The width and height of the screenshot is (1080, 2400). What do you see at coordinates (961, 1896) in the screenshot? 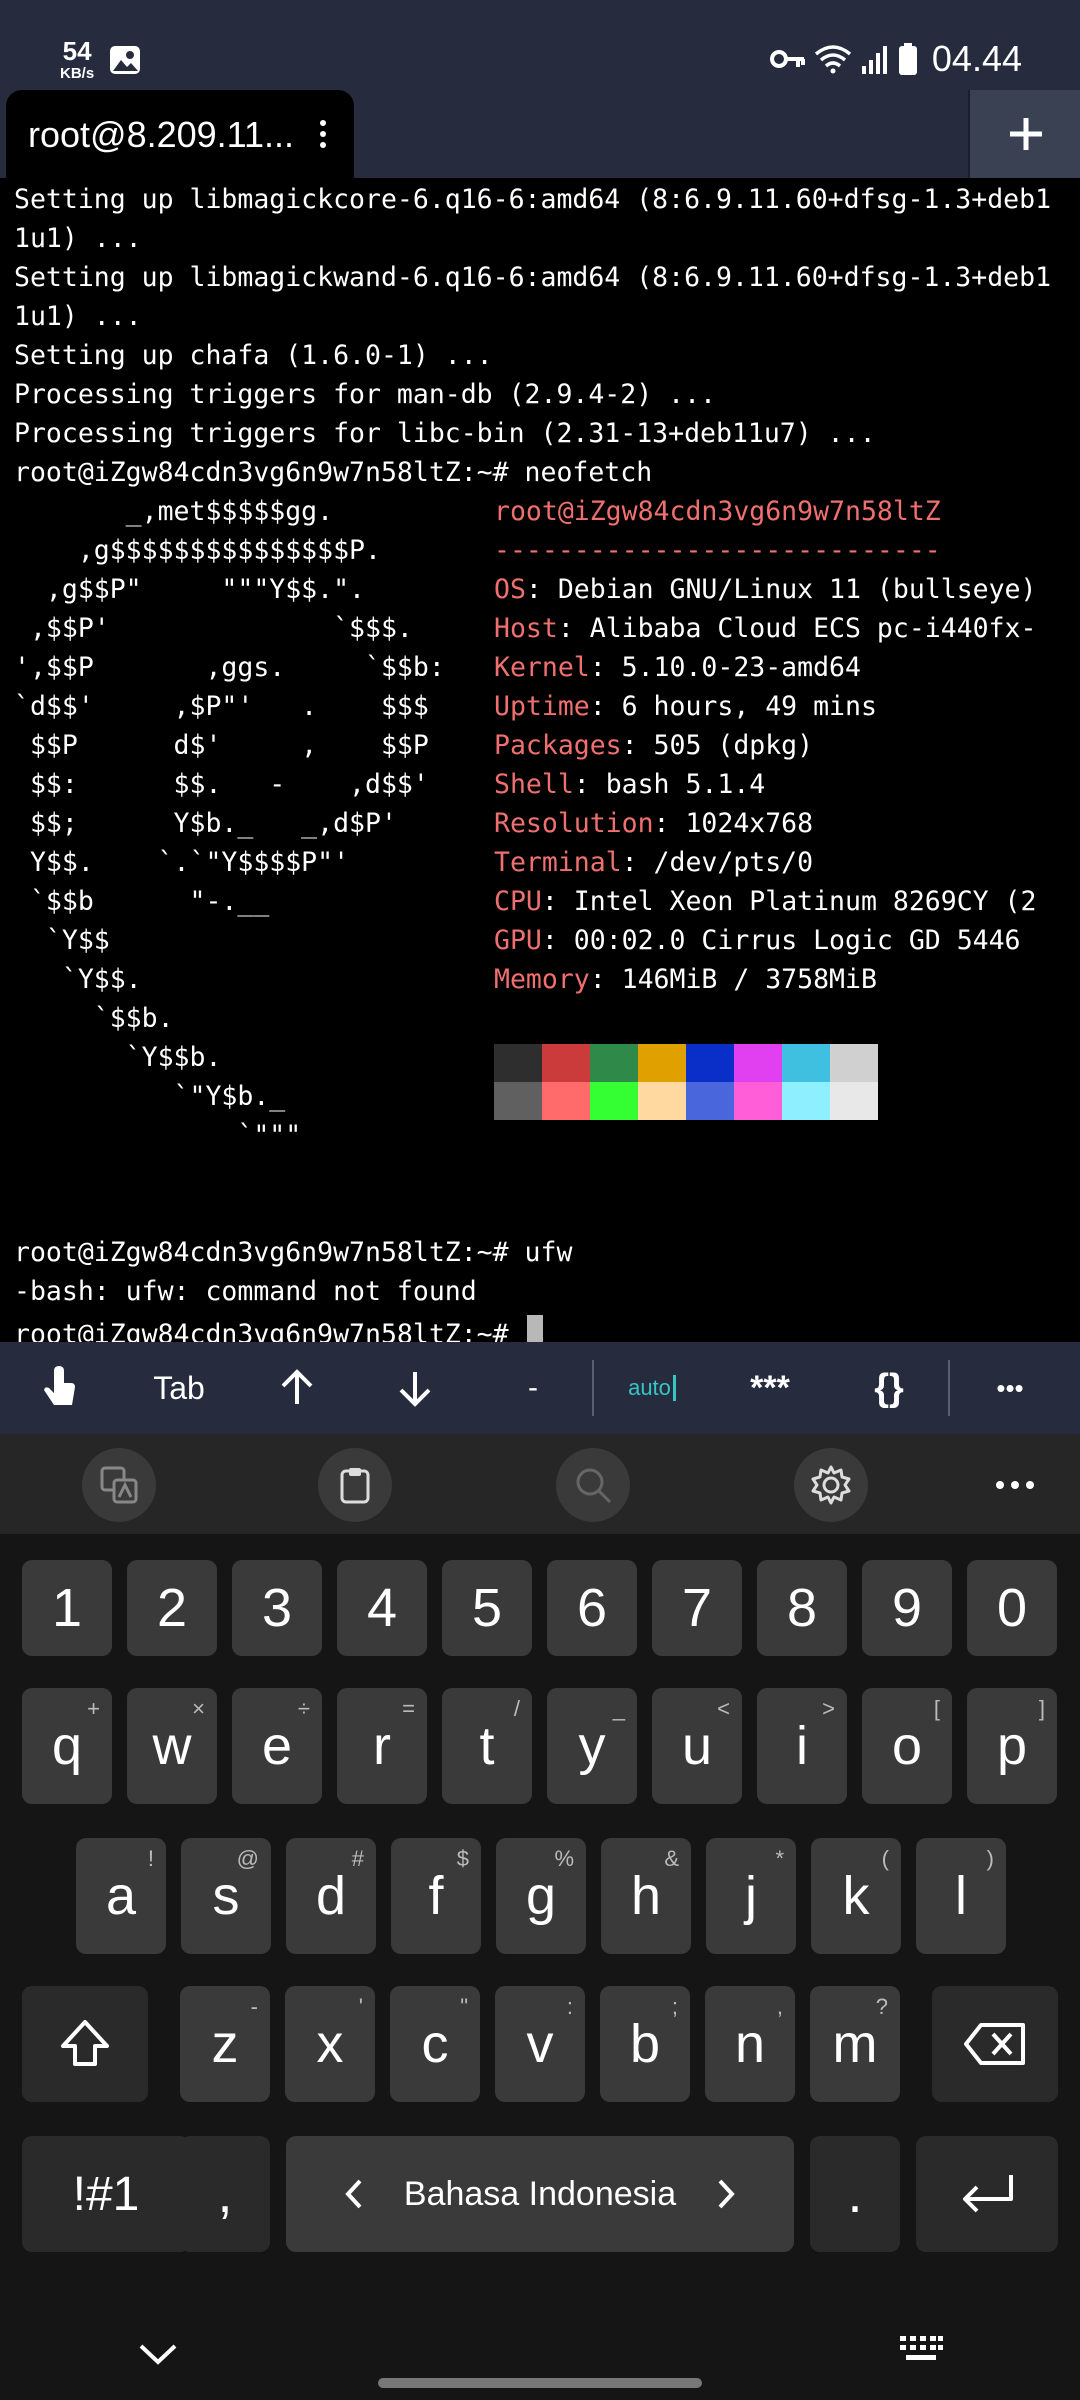
I see `key-l: l)` at bounding box center [961, 1896].